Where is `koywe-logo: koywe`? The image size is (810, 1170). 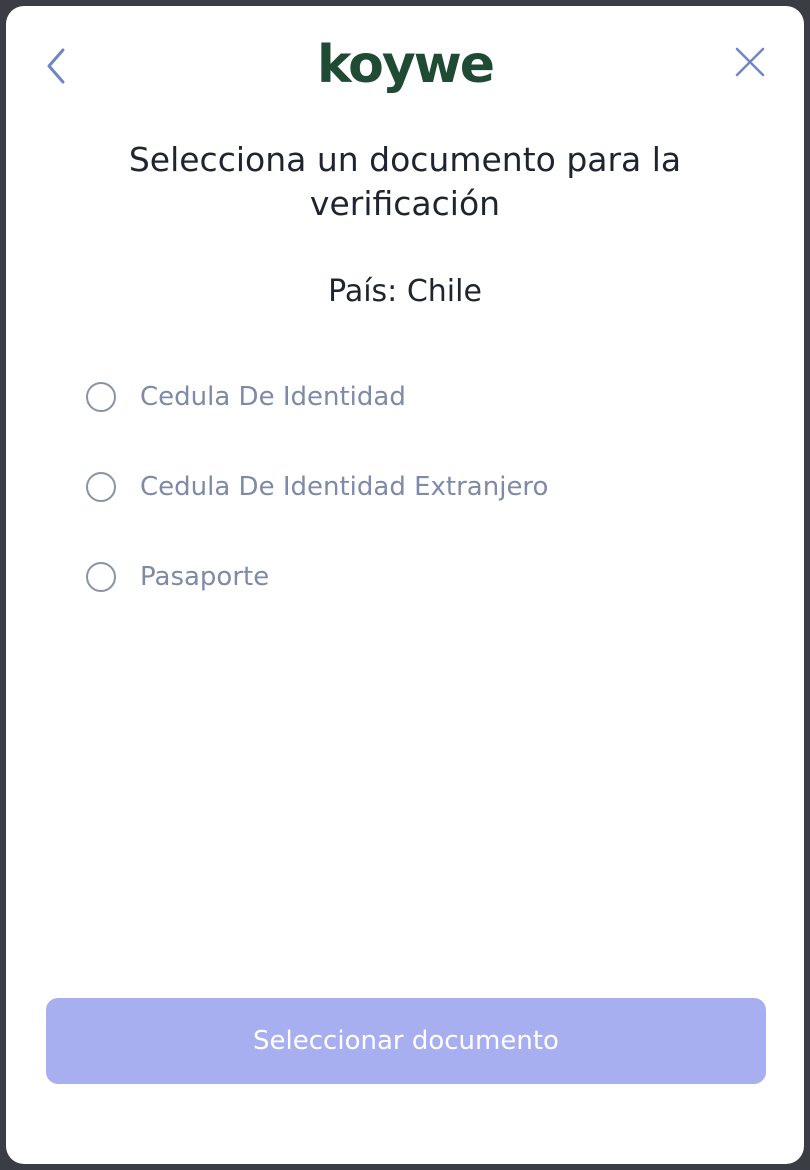
koywe-logo: koywe is located at coordinates (406, 65).